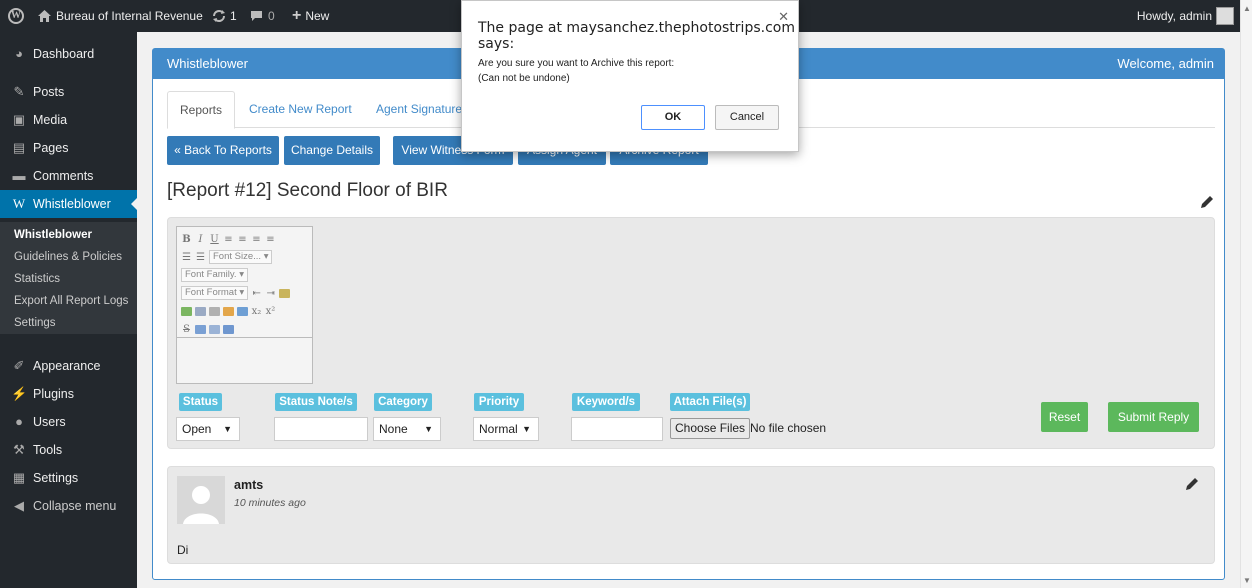  Describe the element at coordinates (1247, 580) in the screenshot. I see `scroll-down-icon: ▼` at that location.